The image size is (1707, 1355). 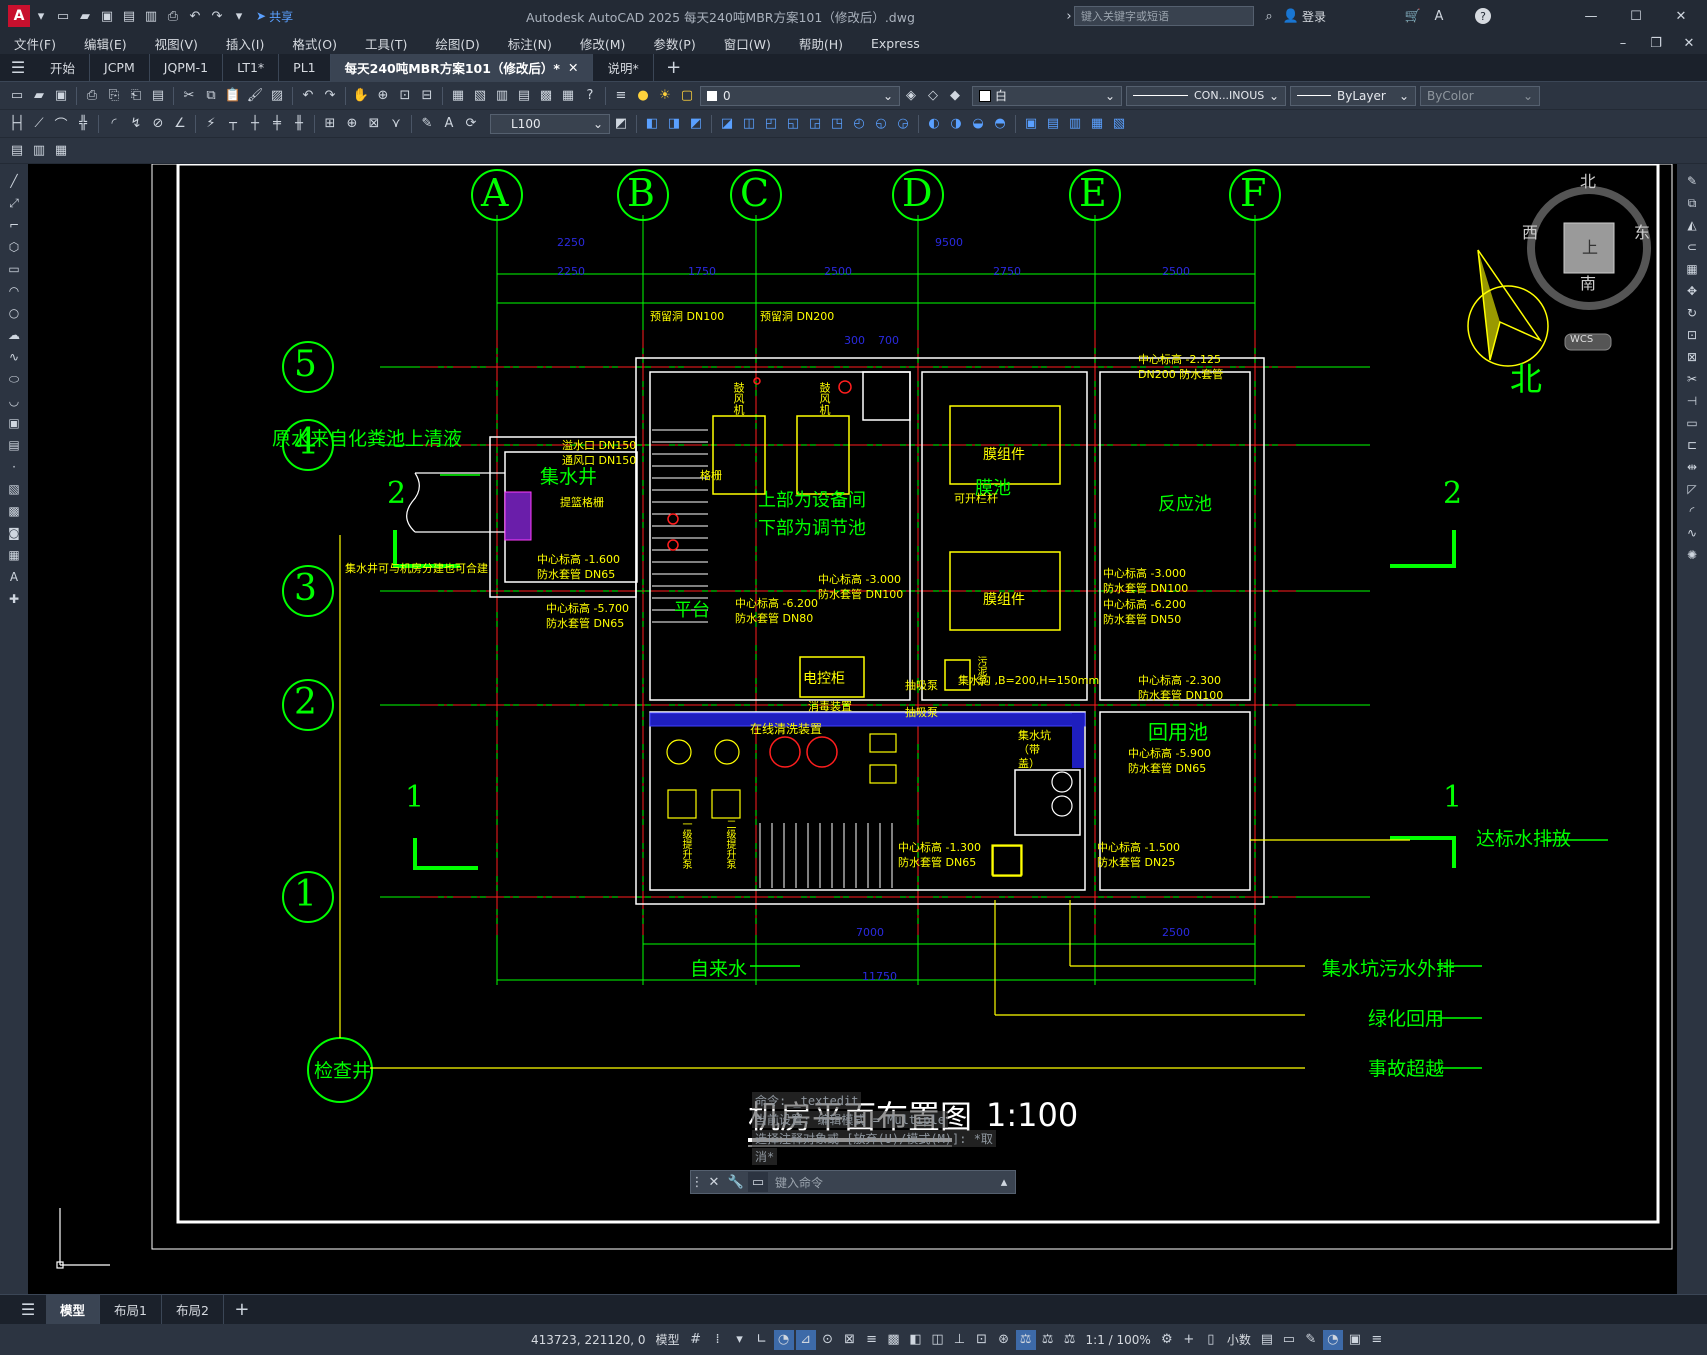 What do you see at coordinates (136, 124) in the screenshot?
I see `dim-jogged-icon: ↯` at bounding box center [136, 124].